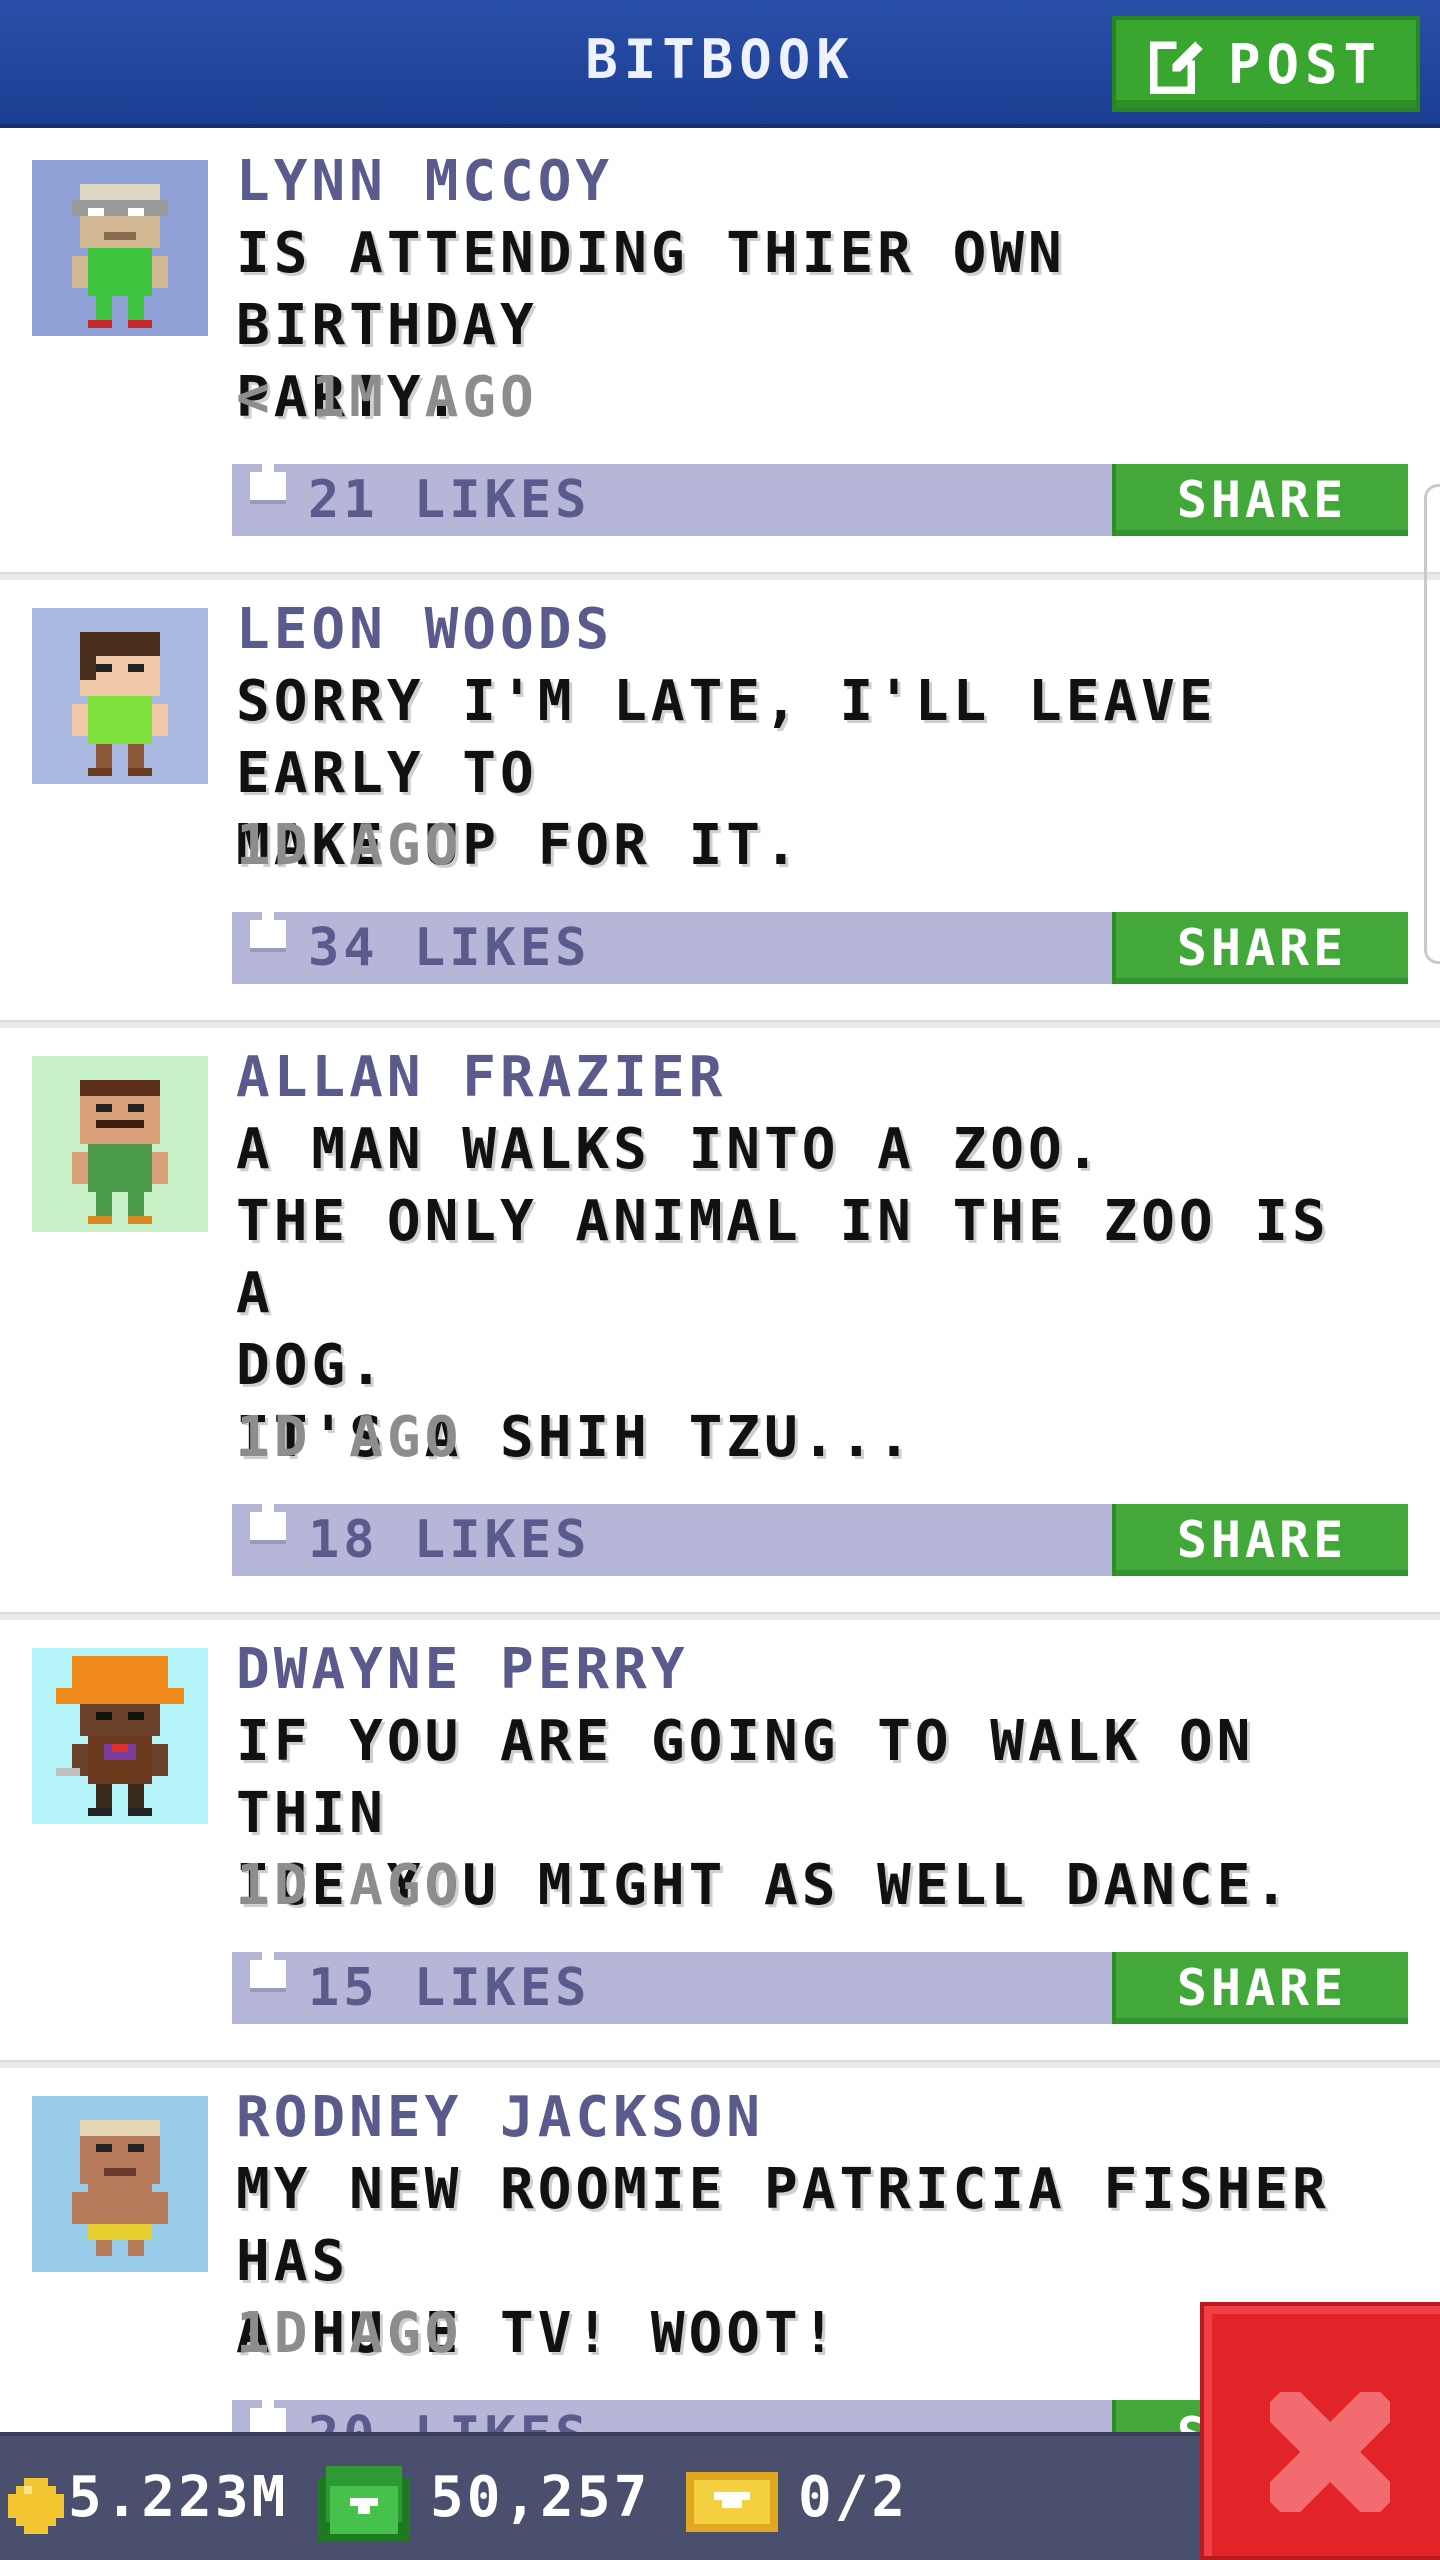  Describe the element at coordinates (732, 2502) in the screenshot. I see `ticket-icon` at that location.